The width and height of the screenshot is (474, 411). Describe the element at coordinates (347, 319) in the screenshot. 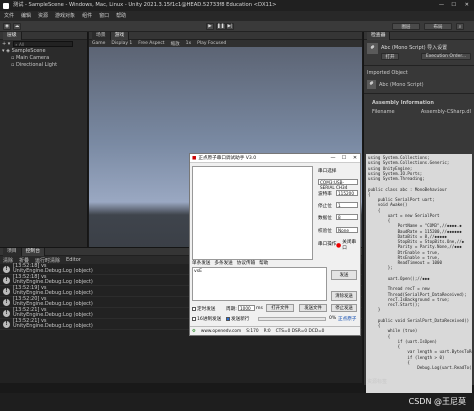

I see `website-link: 正点原子` at that location.